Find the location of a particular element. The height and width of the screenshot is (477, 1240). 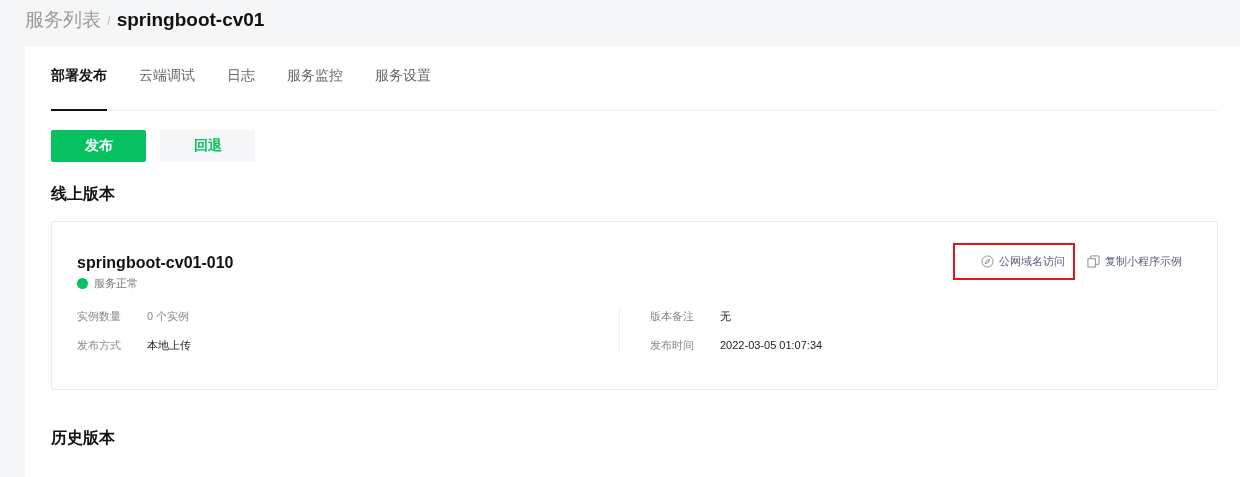

compass-icon is located at coordinates (987, 261).